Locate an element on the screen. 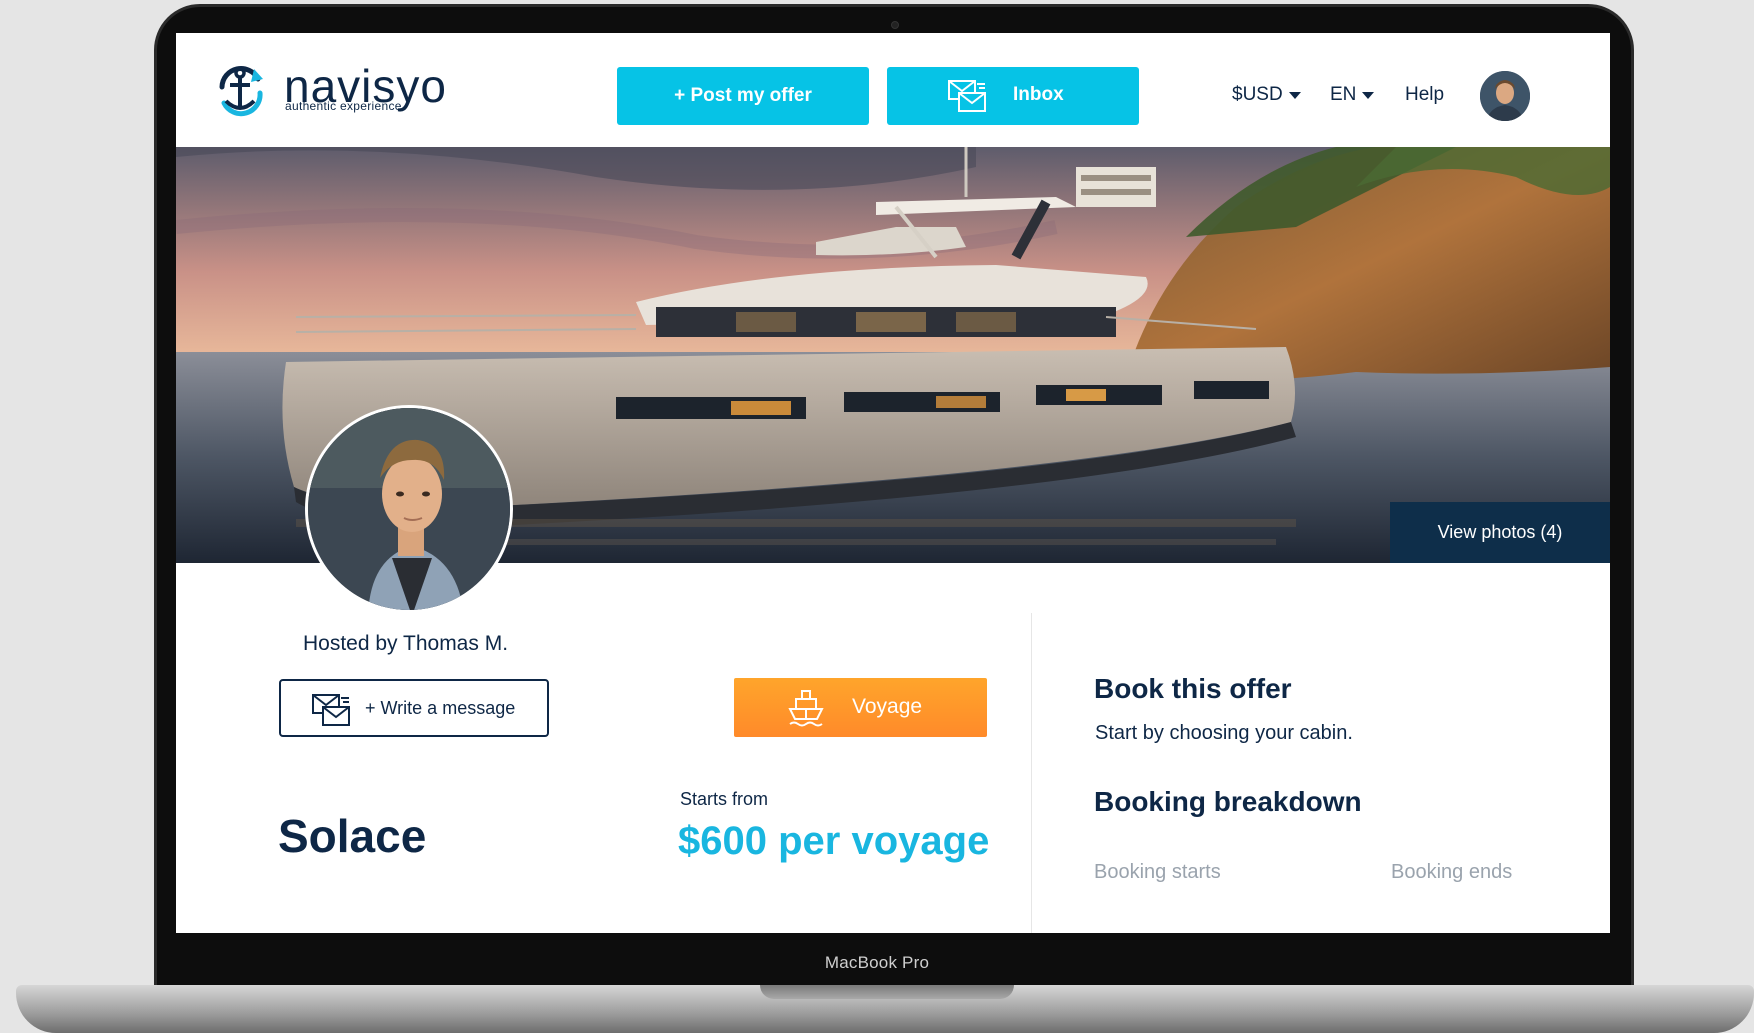 This screenshot has height=1033, width=1754. post-offer-button: + Post my offer is located at coordinates (743, 96).